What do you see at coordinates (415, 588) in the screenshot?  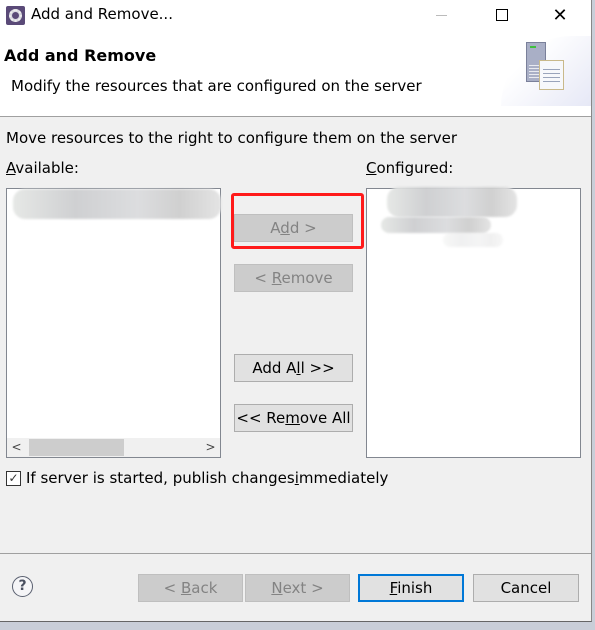 I see `finish-button-label-rest: inish` at bounding box center [415, 588].